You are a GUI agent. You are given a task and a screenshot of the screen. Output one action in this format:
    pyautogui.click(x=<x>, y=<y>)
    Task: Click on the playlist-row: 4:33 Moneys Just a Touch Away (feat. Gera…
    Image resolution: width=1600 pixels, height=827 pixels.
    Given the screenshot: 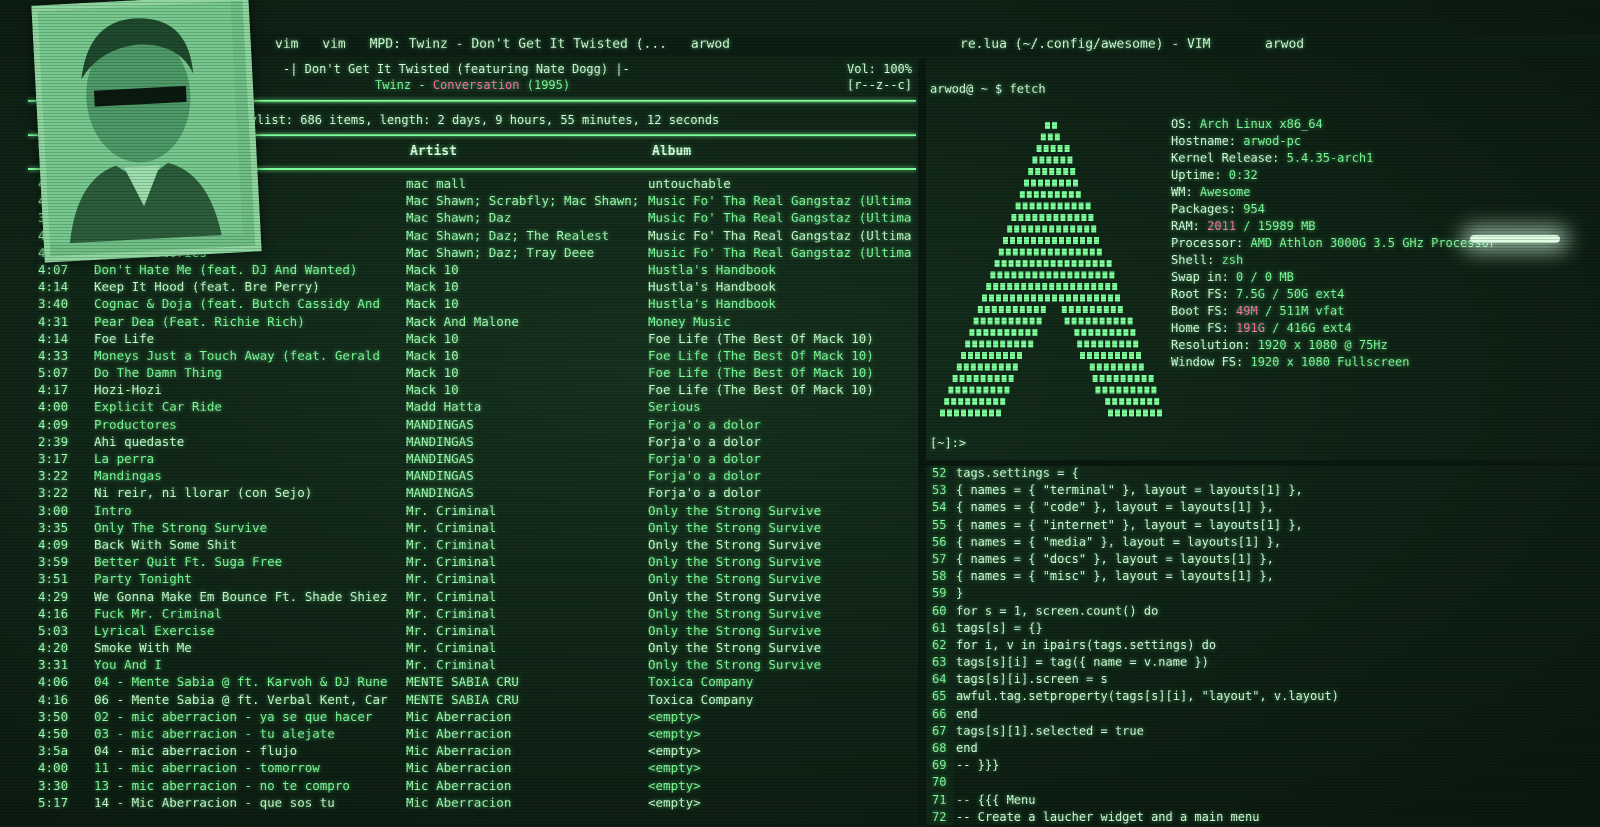 What is the action you would take?
    pyautogui.click(x=472, y=356)
    